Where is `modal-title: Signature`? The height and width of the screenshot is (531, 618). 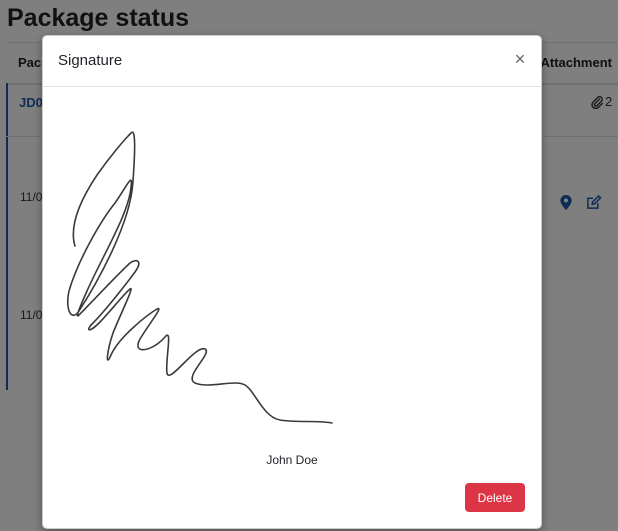
modal-title: Signature is located at coordinates (90, 60).